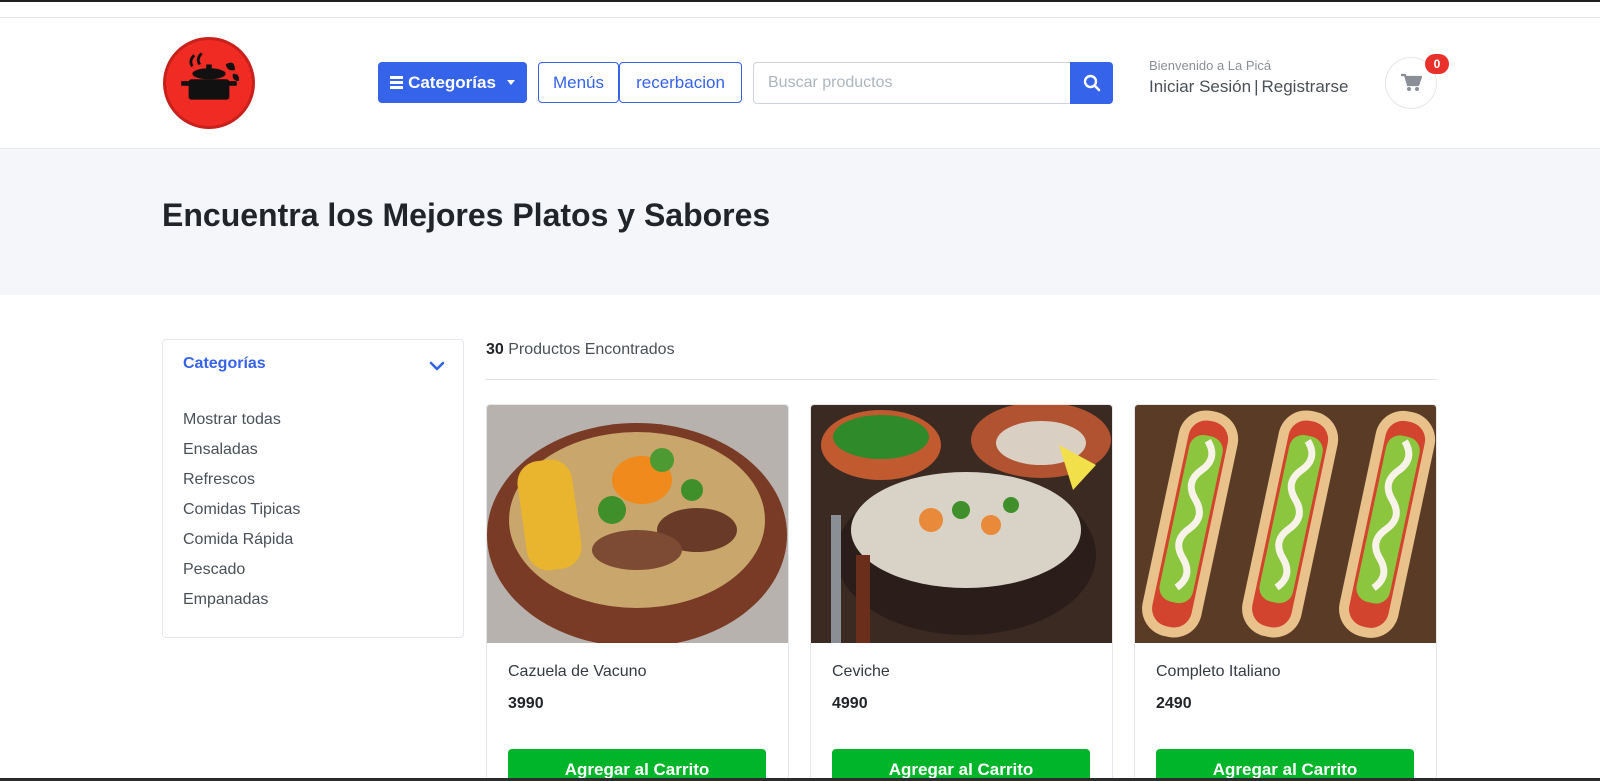 The image size is (1600, 781). Describe the element at coordinates (911, 83) in the screenshot. I see `search-input` at that location.